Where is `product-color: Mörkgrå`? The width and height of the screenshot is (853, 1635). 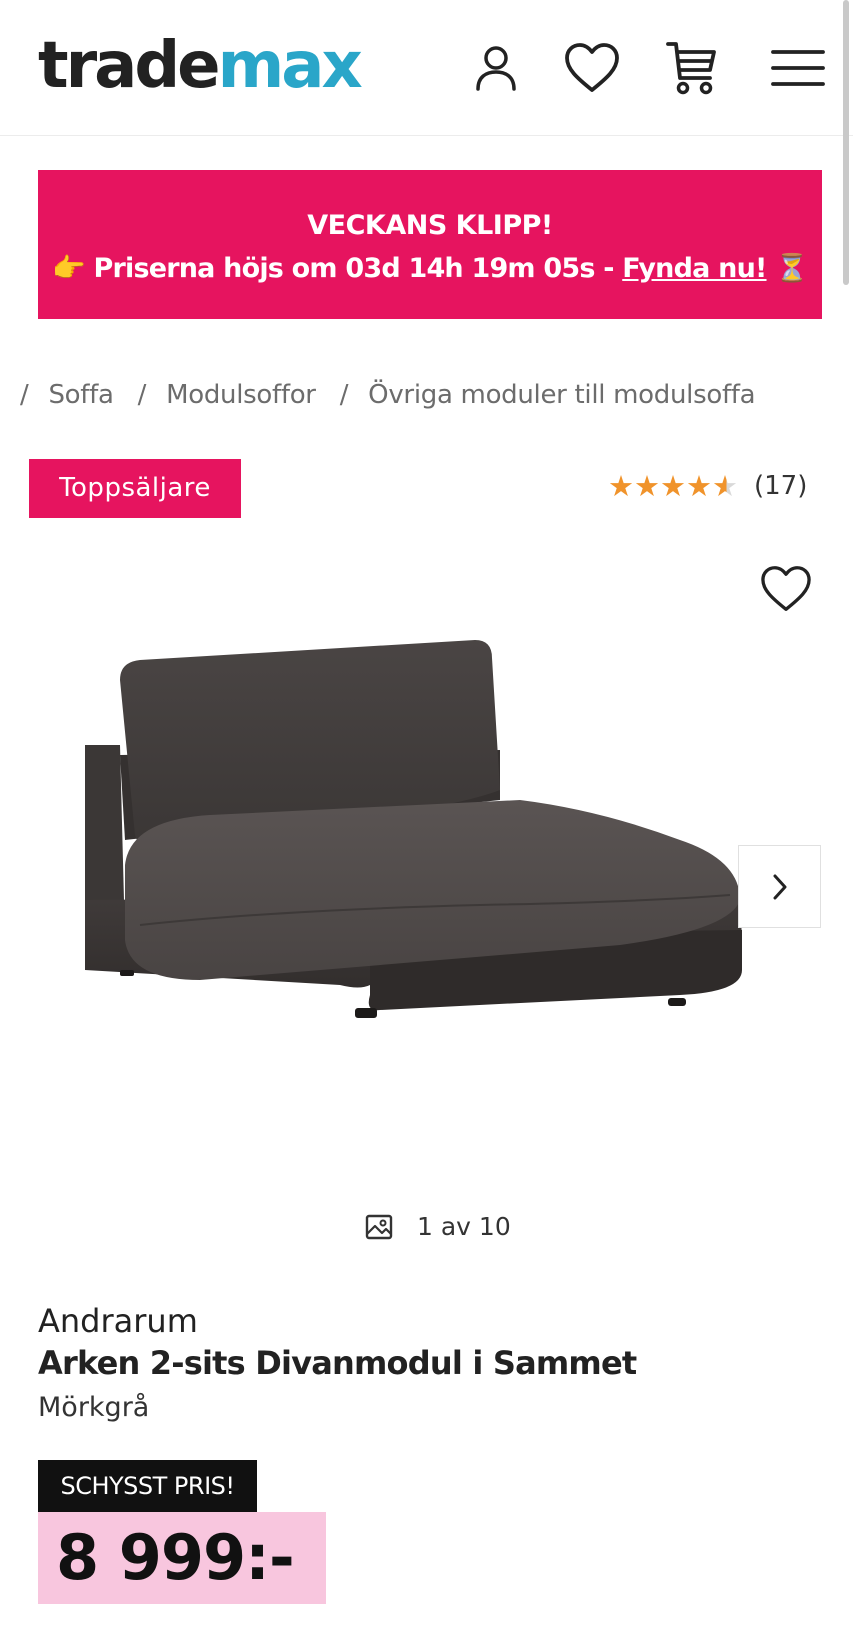
product-color: Mörkgrå is located at coordinates (94, 1407).